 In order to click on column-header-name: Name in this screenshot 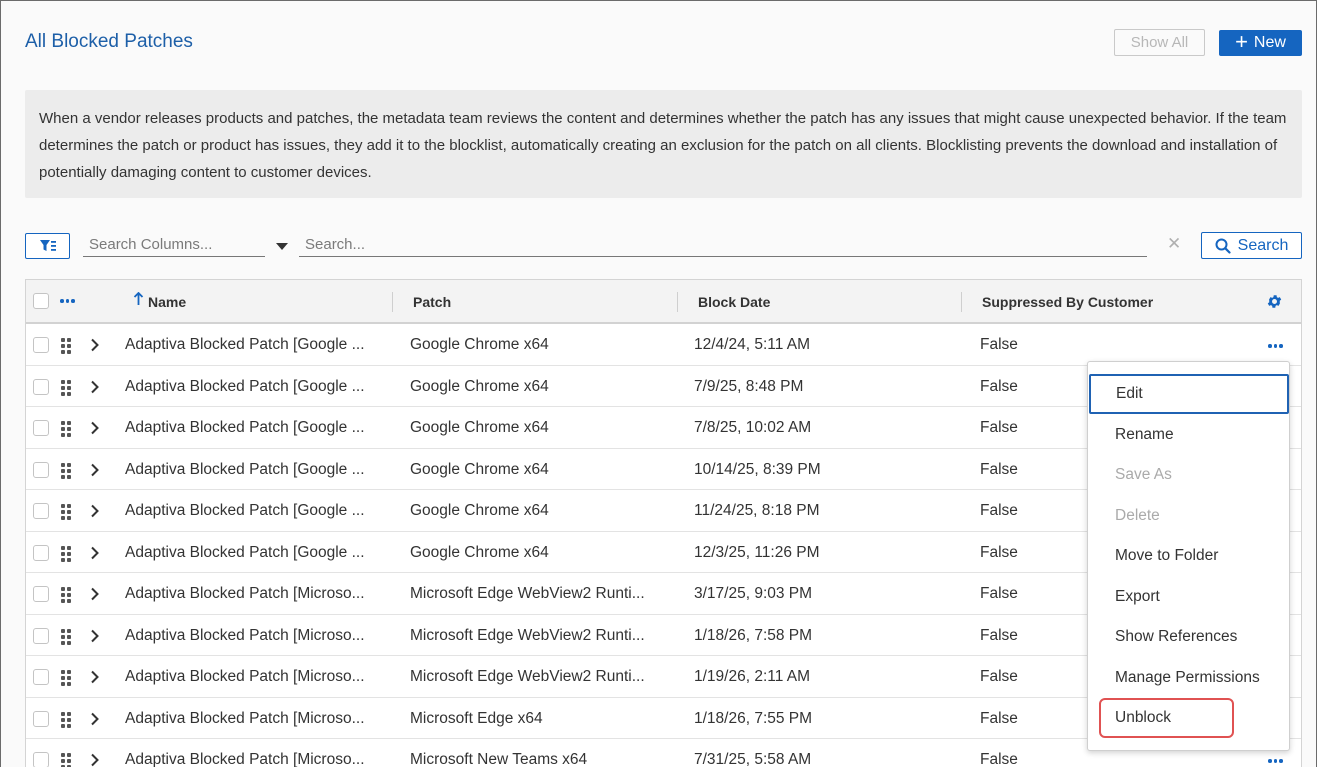, I will do `click(167, 302)`.